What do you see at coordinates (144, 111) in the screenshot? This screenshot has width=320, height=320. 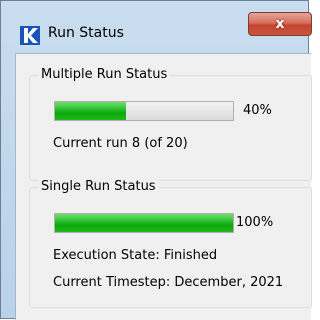 I see `multiple-run-progress-bar` at bounding box center [144, 111].